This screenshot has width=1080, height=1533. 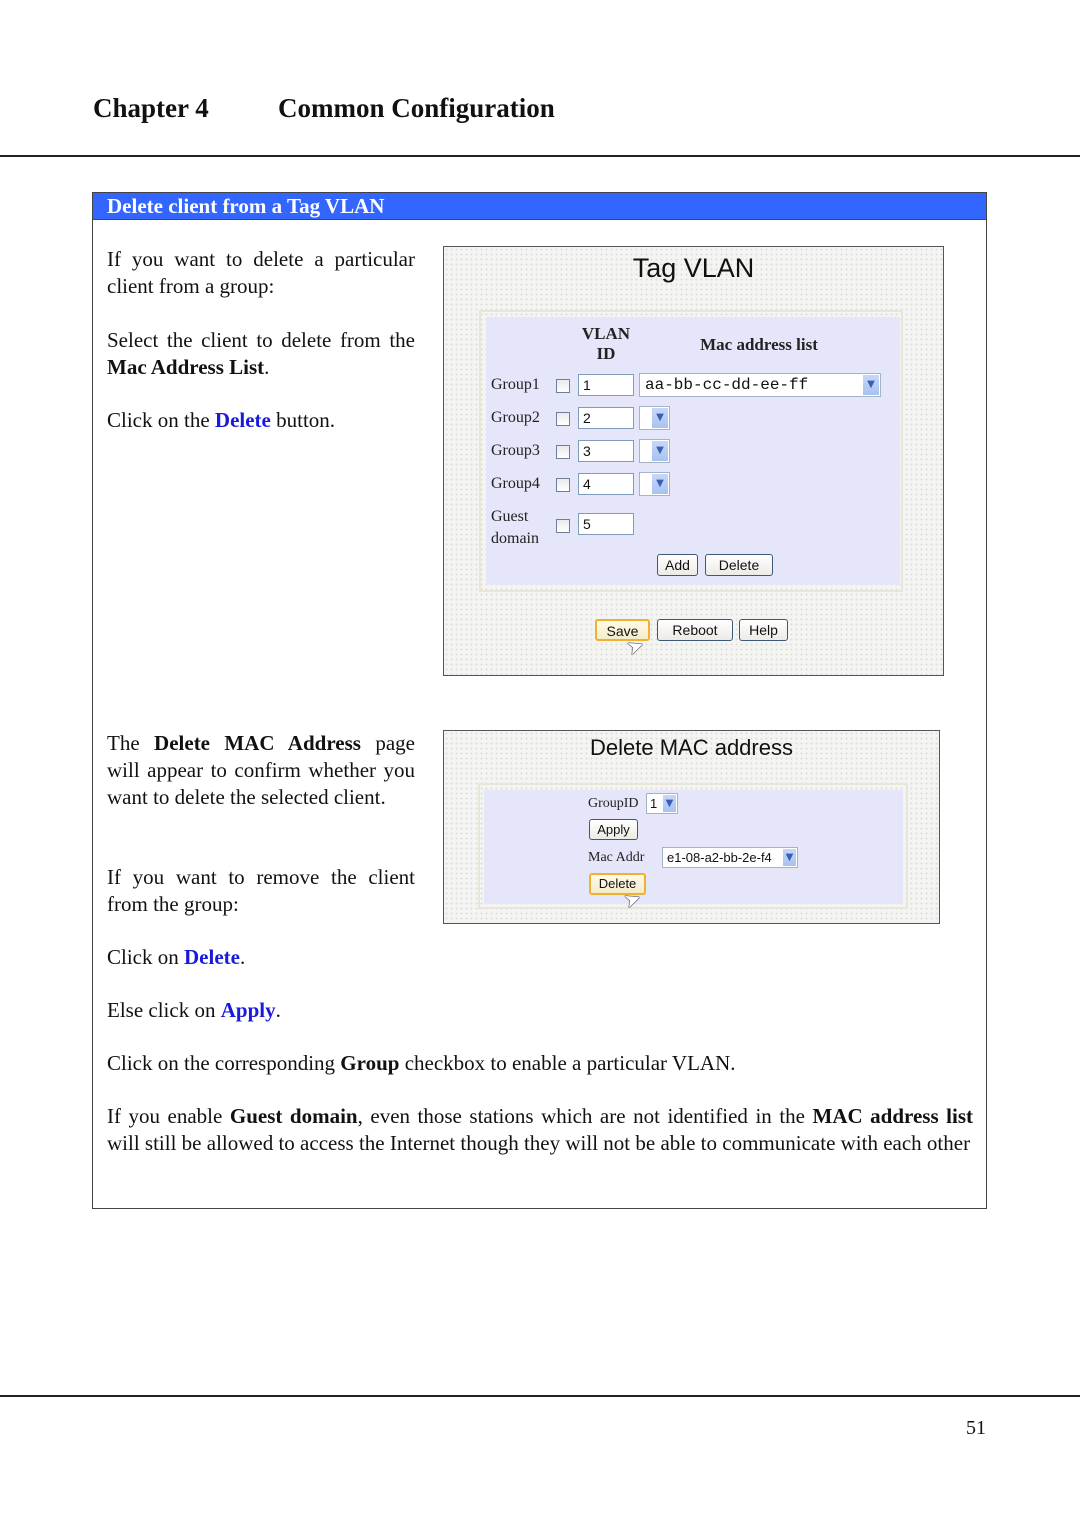 I want to click on intro-paragraph-3: Click on the Delete button., so click(x=261, y=420).